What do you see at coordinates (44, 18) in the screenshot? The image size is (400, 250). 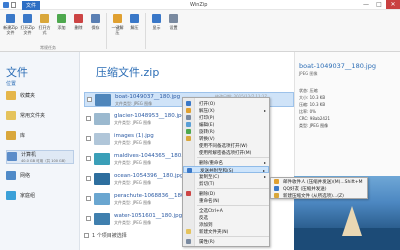 I see `open-with-icon` at bounding box center [44, 18].